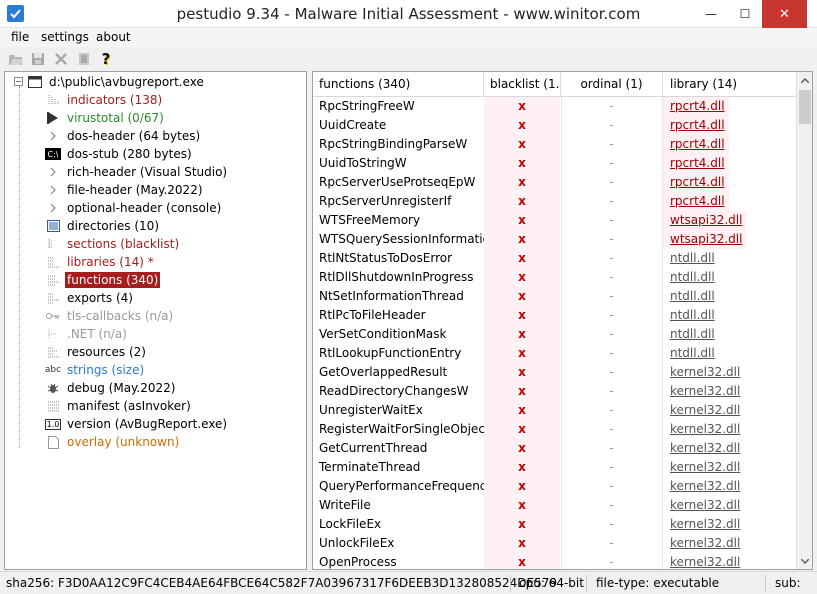 The width and height of the screenshot is (817, 594). I want to click on table-row: RpcServerUnregisterIf x - rpcrt4.dll, so click(554, 201).